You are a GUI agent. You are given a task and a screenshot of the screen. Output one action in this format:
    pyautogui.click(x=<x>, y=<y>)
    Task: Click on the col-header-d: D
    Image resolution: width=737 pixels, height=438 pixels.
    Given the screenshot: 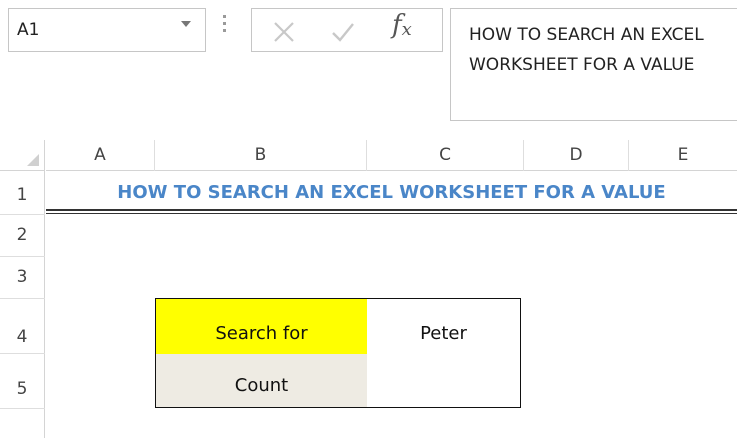 What is the action you would take?
    pyautogui.click(x=576, y=155)
    